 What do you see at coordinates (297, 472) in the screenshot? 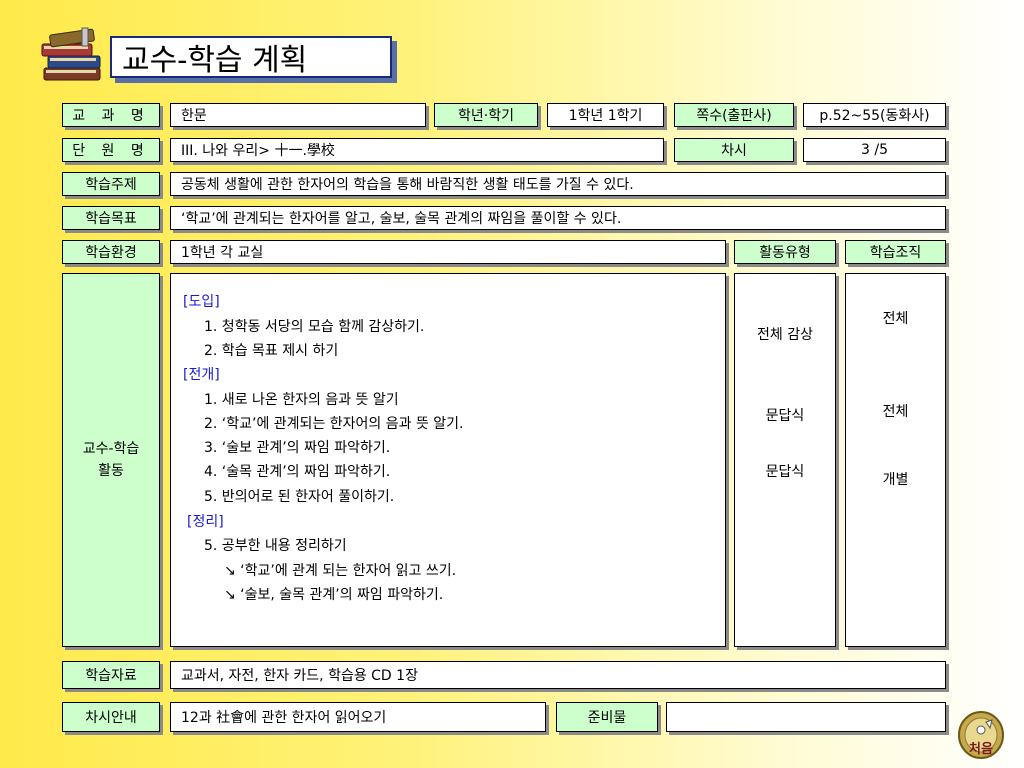
I see `list-item: 4. ‘술목 관계’의 짜임 파악하기.` at bounding box center [297, 472].